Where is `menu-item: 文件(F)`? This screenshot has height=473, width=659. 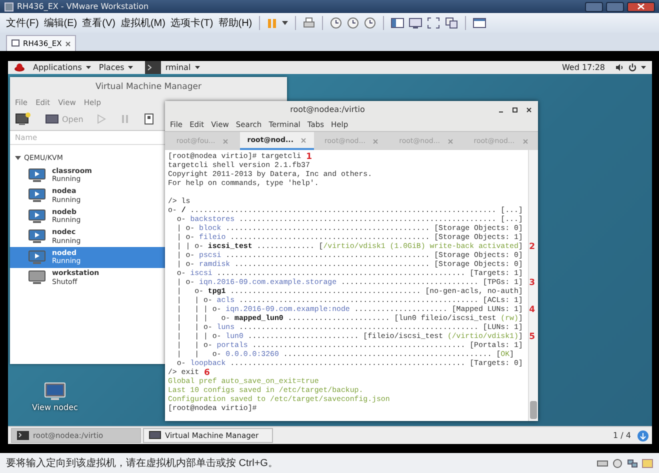 menu-item: 文件(F) is located at coordinates (22, 23).